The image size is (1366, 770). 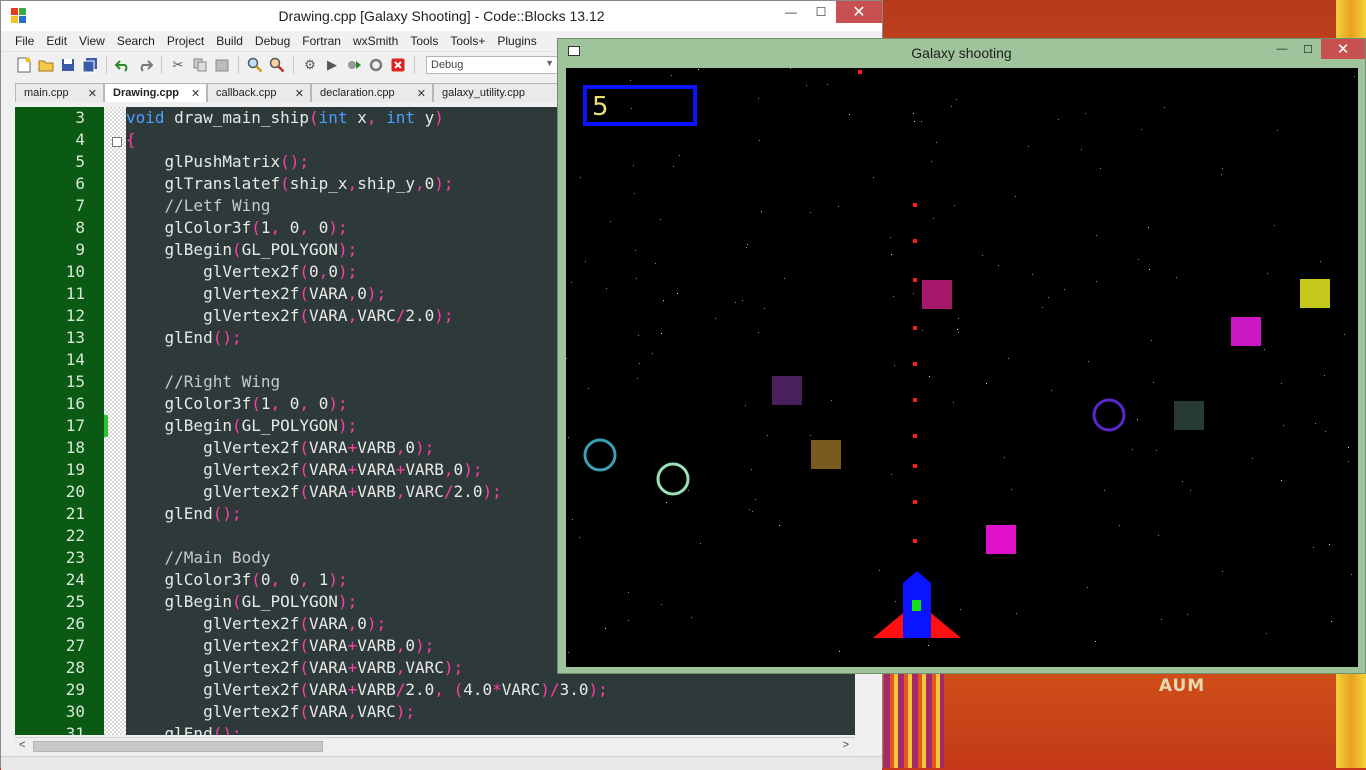 I want to click on paste-icon, so click(x=222, y=65).